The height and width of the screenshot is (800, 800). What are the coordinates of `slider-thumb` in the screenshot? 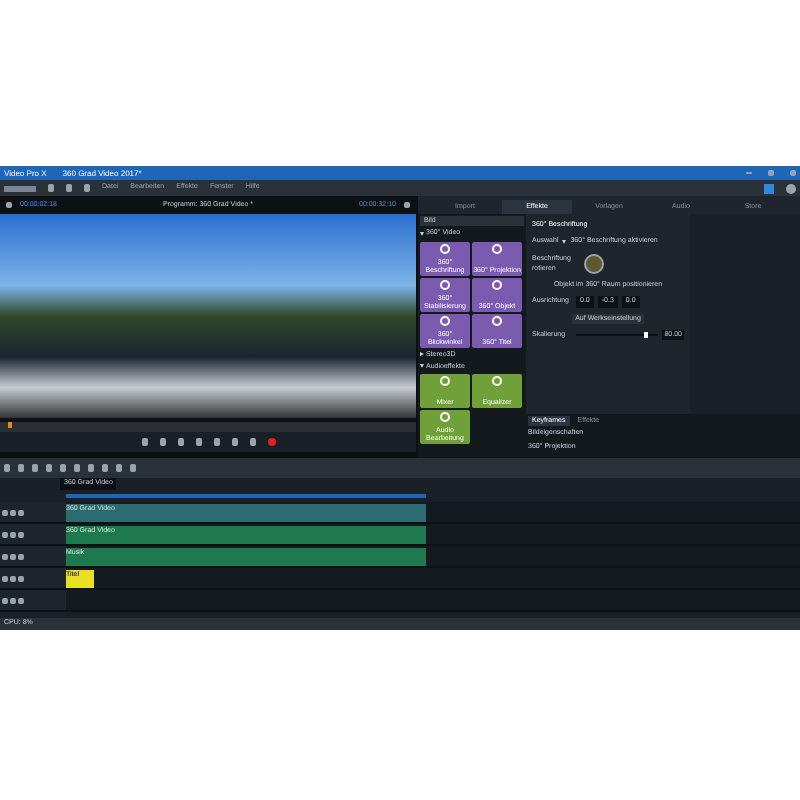 It's located at (645, 334).